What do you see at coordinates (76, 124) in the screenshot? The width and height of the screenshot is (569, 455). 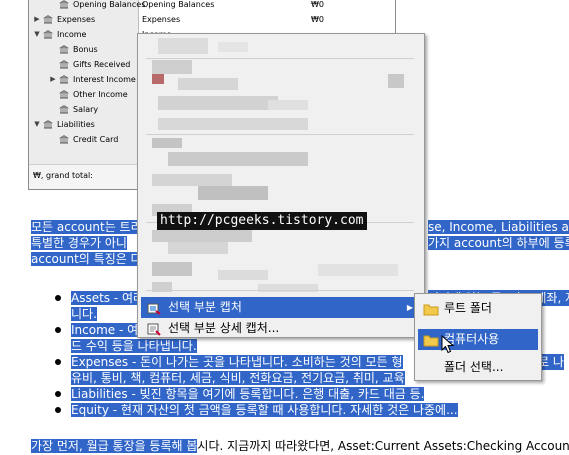 I see `account-name: Liabilities` at bounding box center [76, 124].